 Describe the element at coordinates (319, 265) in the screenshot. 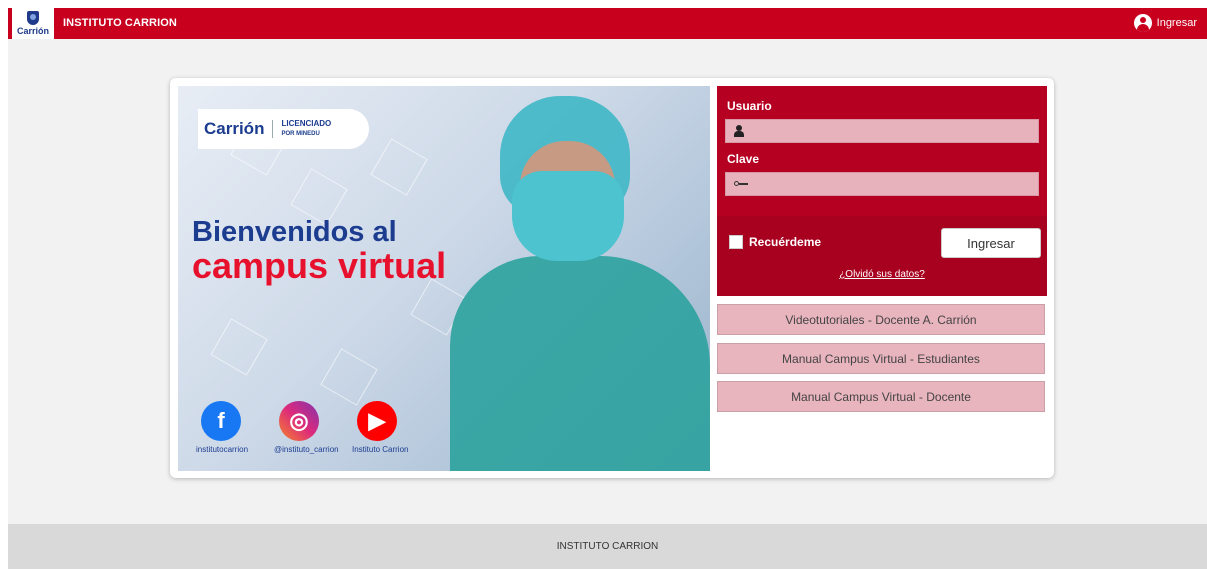

I see `campus-heading: campus virtual` at that location.